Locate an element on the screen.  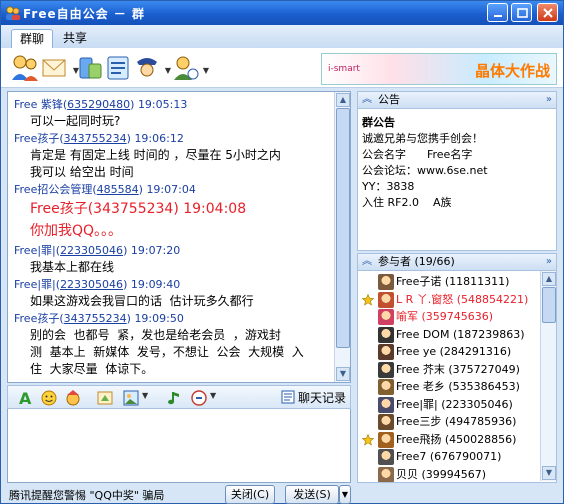
share-icon is located at coordinates (90, 68).